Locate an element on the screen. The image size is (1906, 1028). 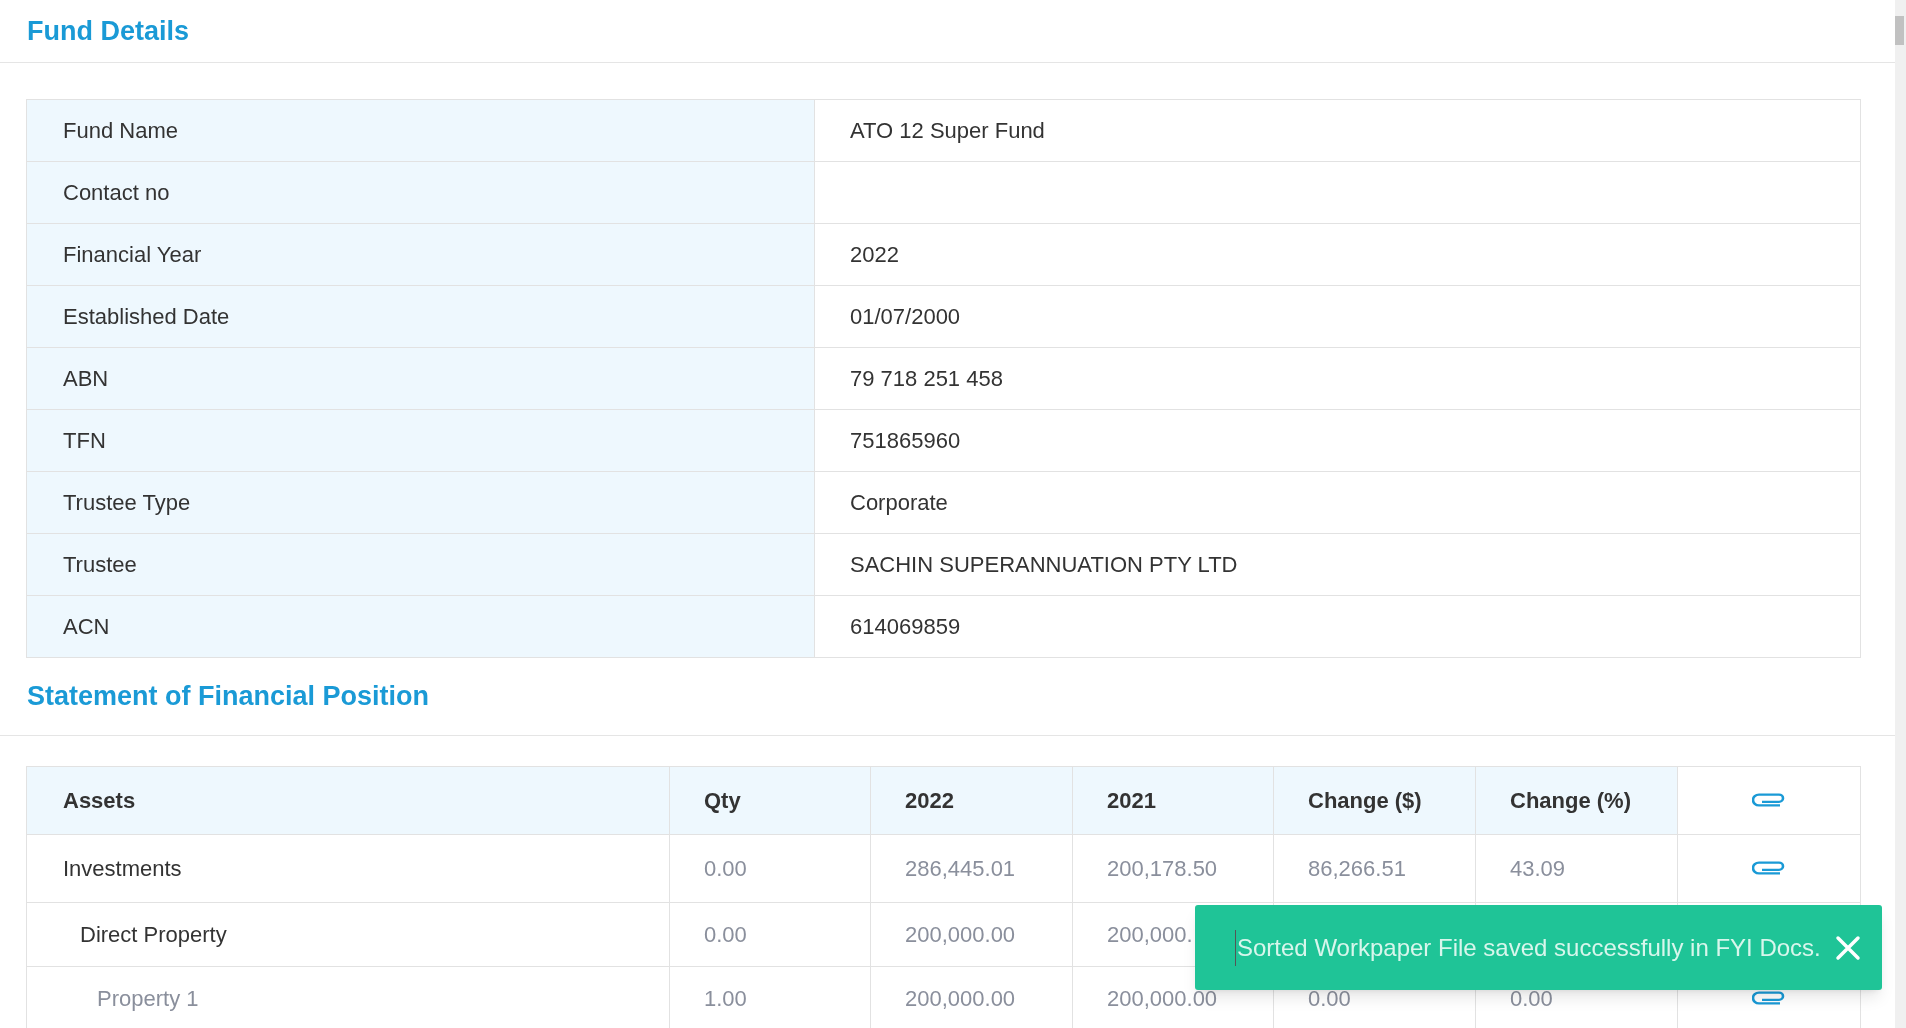
column-header: 2022 is located at coordinates (929, 800).